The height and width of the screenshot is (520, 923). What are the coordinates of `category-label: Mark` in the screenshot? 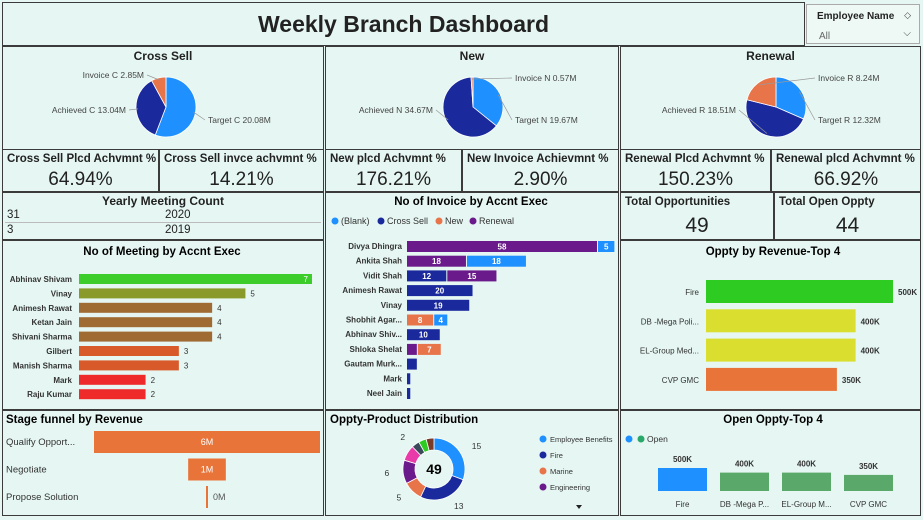 It's located at (62, 380).